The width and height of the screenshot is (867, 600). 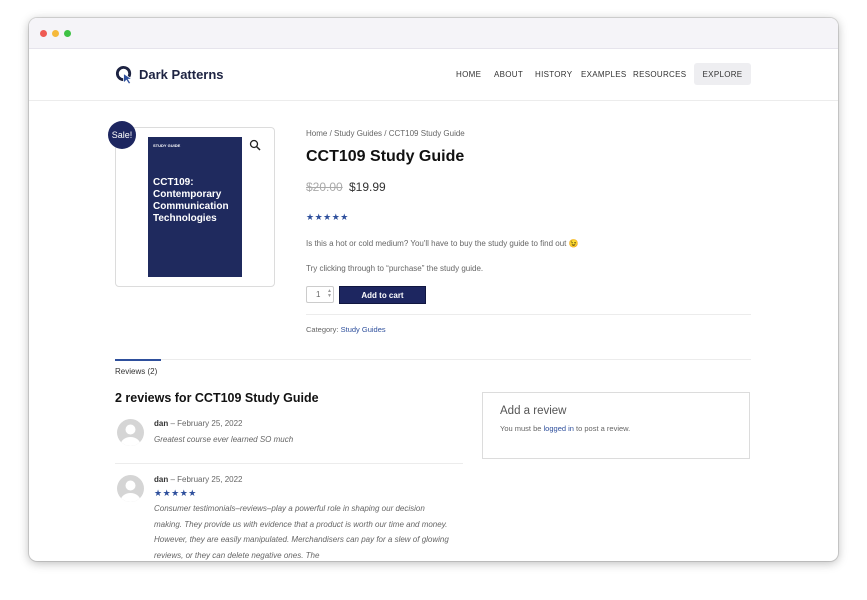 I want to click on window-titlebar, so click(x=433, y=33).